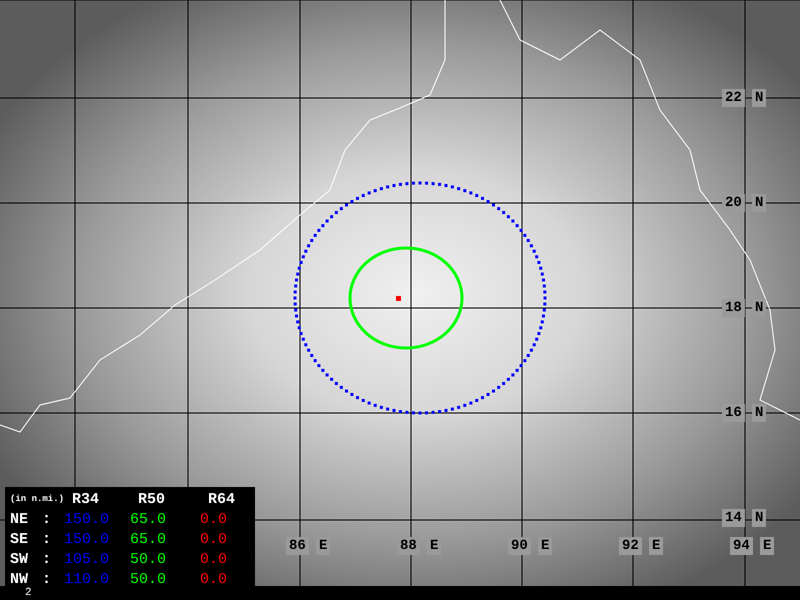  What do you see at coordinates (733, 203) in the screenshot?
I see `latitude-label: 20` at bounding box center [733, 203].